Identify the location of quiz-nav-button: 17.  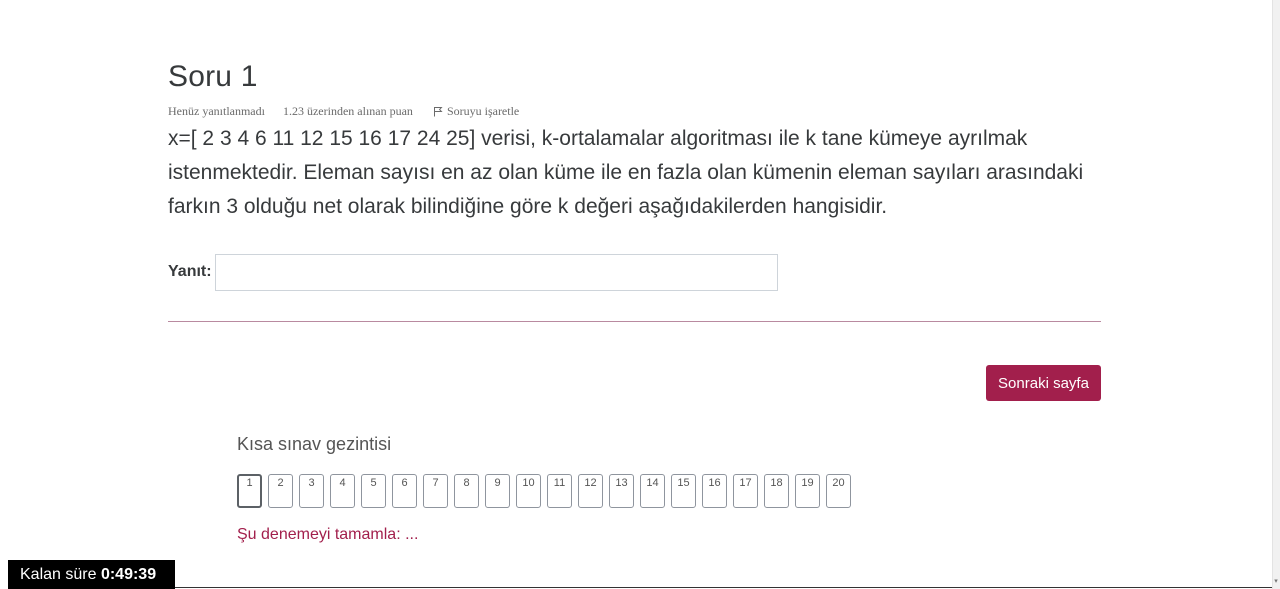
(745, 491).